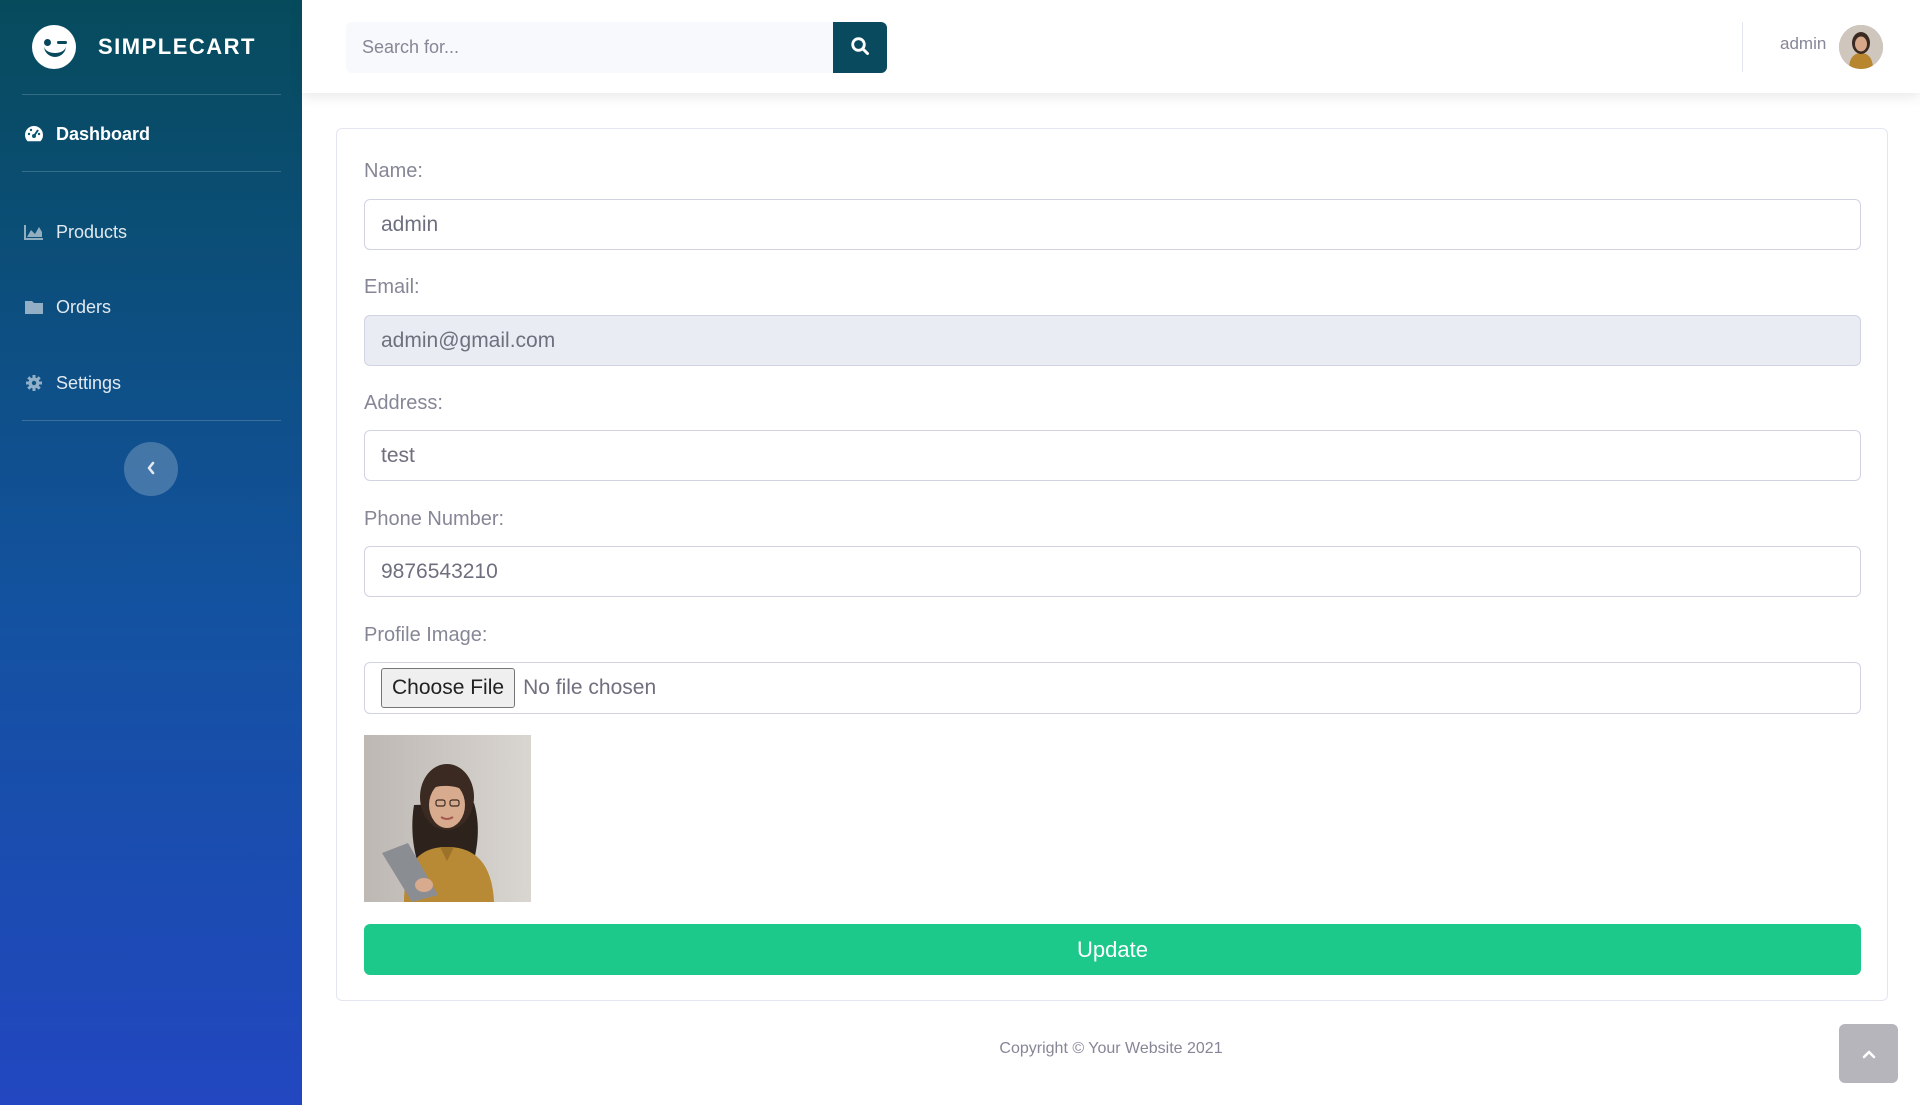  I want to click on sidebar-item-orders: Orders, so click(151, 307).